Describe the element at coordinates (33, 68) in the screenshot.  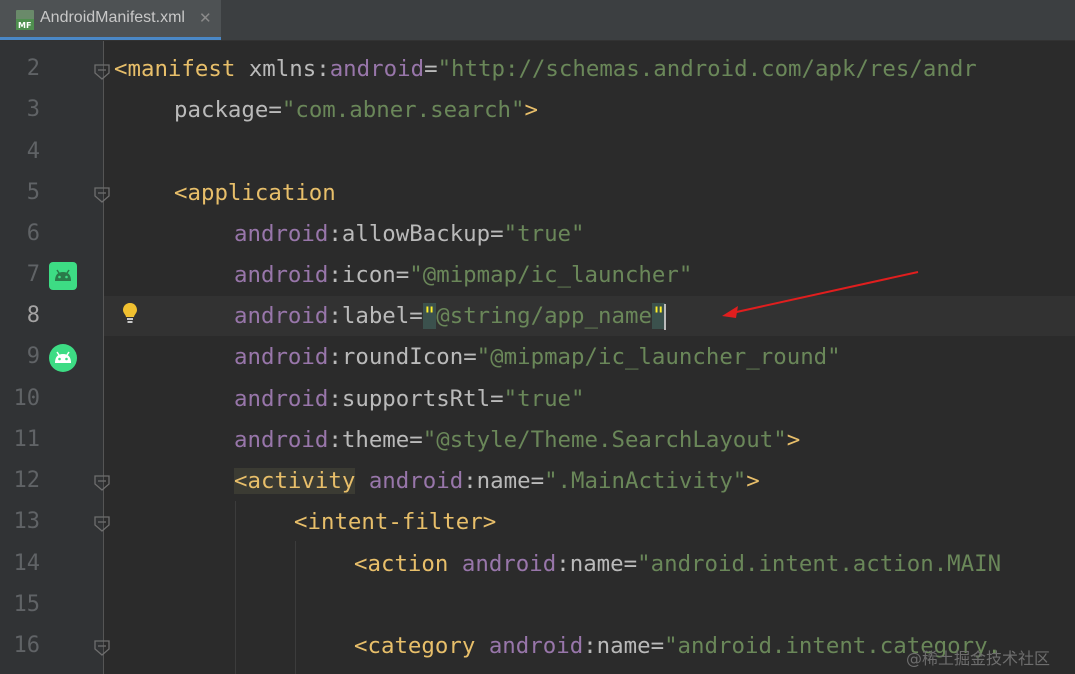
I see `line-number: 2` at that location.